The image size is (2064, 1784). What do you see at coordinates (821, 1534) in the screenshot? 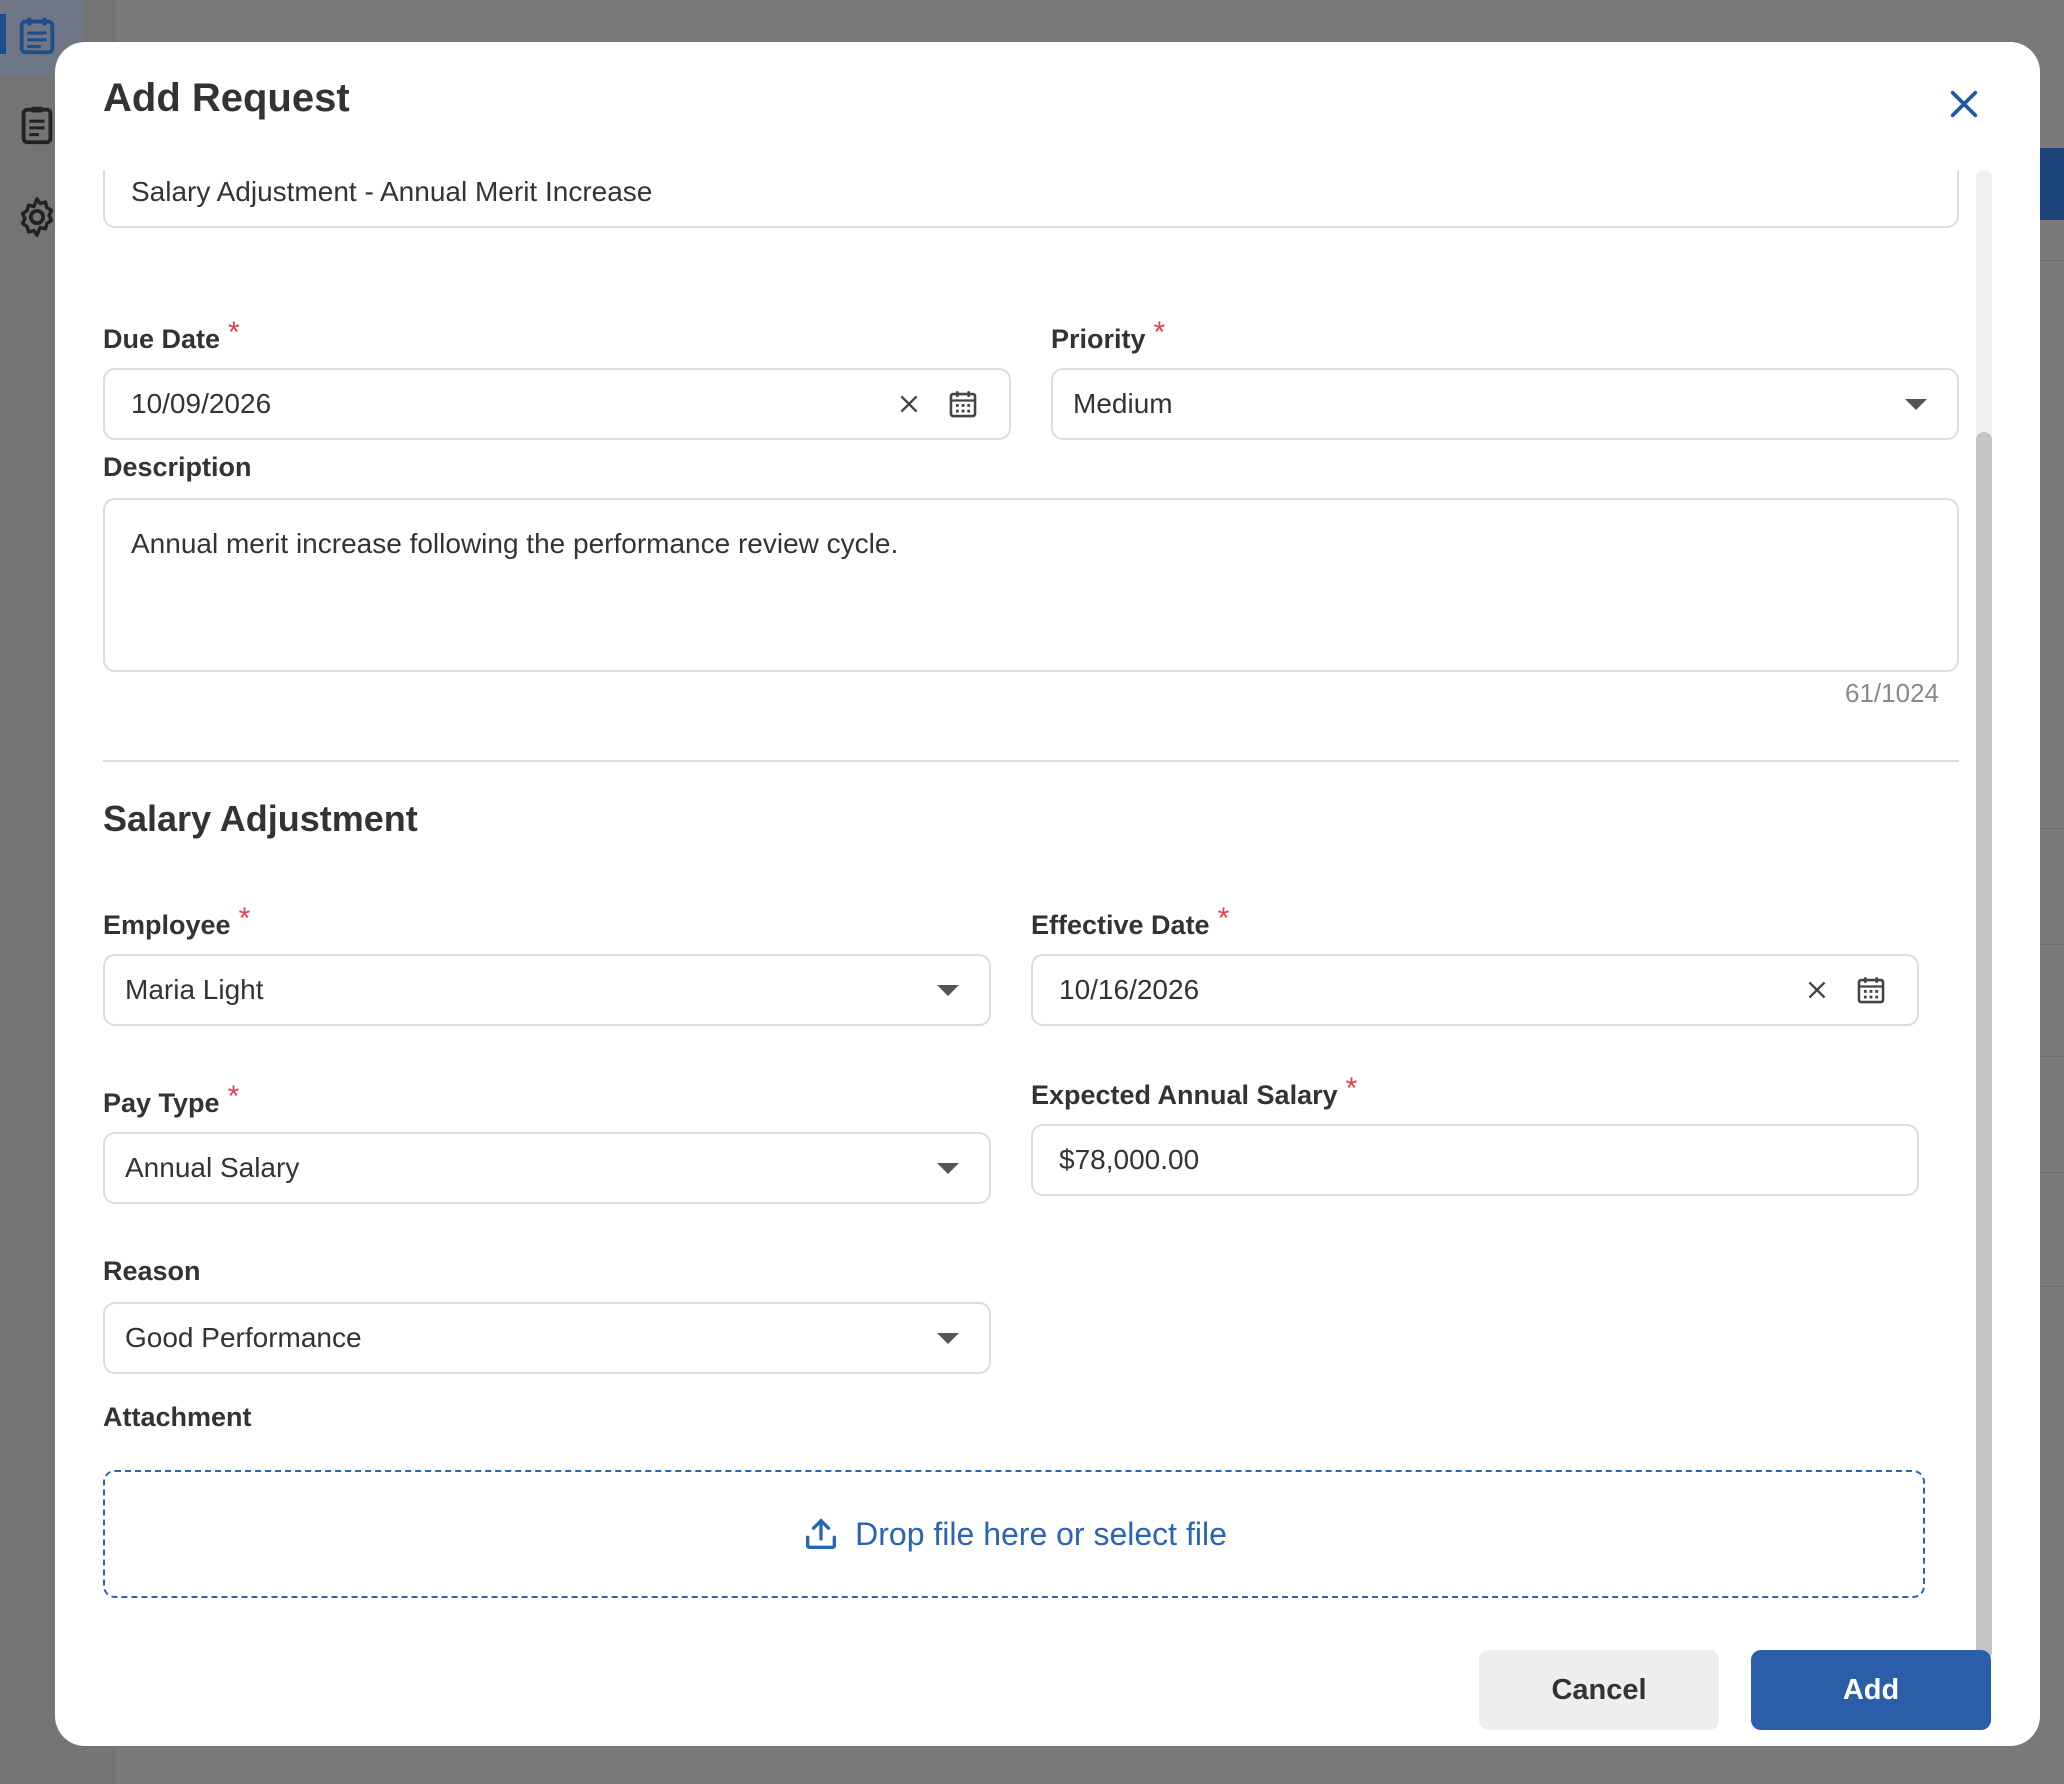
I see `upload-icon` at bounding box center [821, 1534].